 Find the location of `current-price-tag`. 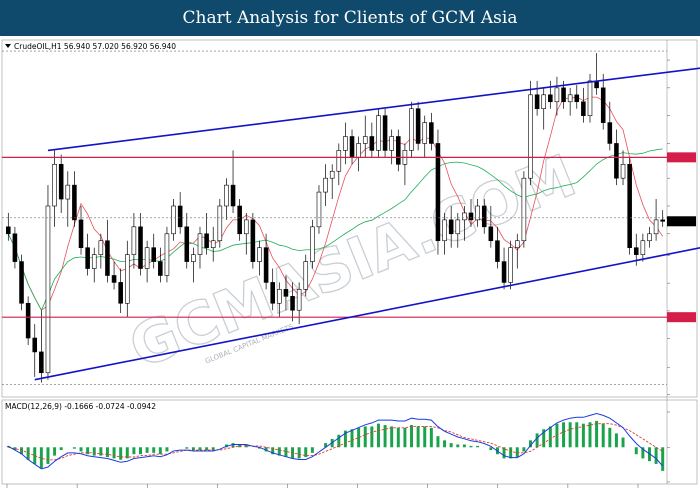

current-price-tag is located at coordinates (681, 221).